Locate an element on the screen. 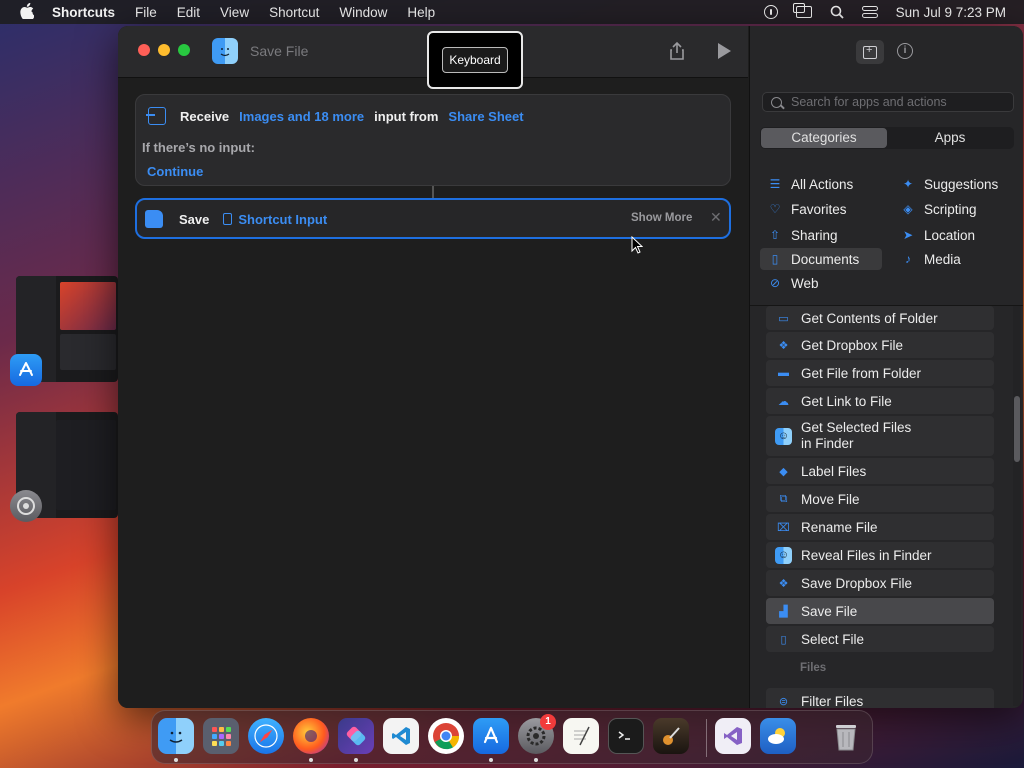 Image resolution: width=1024 pixels, height=768 pixels. action-filter-files: ⊜ Filter Files is located at coordinates (880, 698).